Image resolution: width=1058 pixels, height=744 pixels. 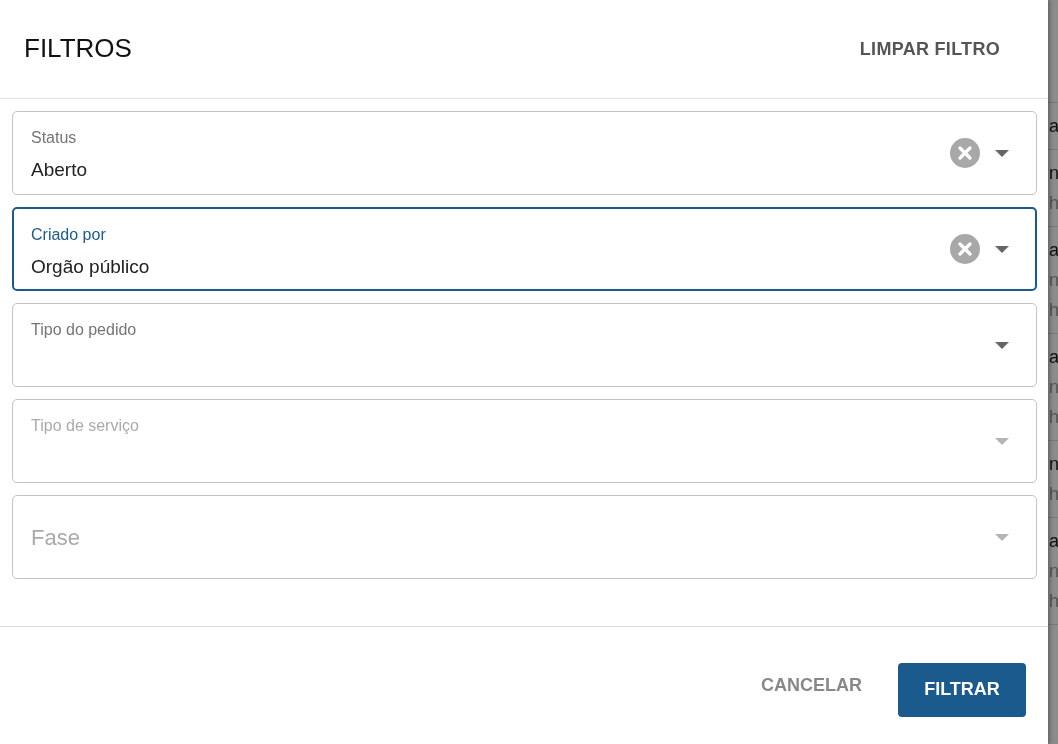 What do you see at coordinates (811, 685) in the screenshot?
I see `cancel-button: CANCELAR` at bounding box center [811, 685].